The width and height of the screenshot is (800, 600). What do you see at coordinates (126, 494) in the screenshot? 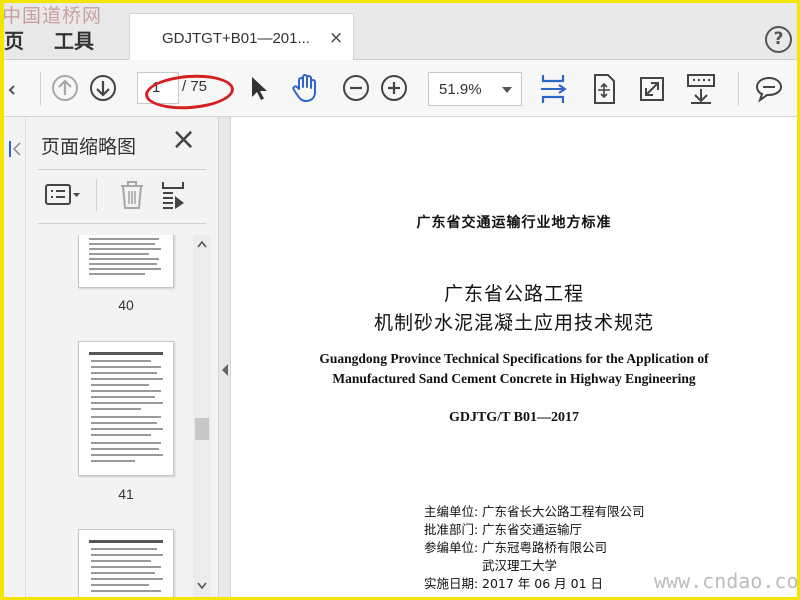
I see `thumbnail-page-number: 41` at bounding box center [126, 494].